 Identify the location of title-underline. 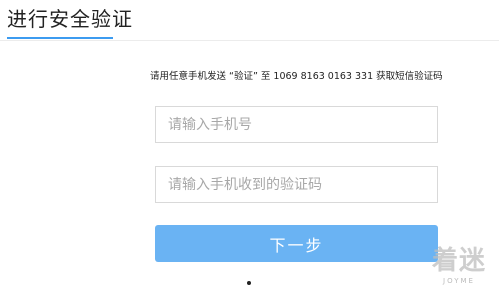
(60, 38).